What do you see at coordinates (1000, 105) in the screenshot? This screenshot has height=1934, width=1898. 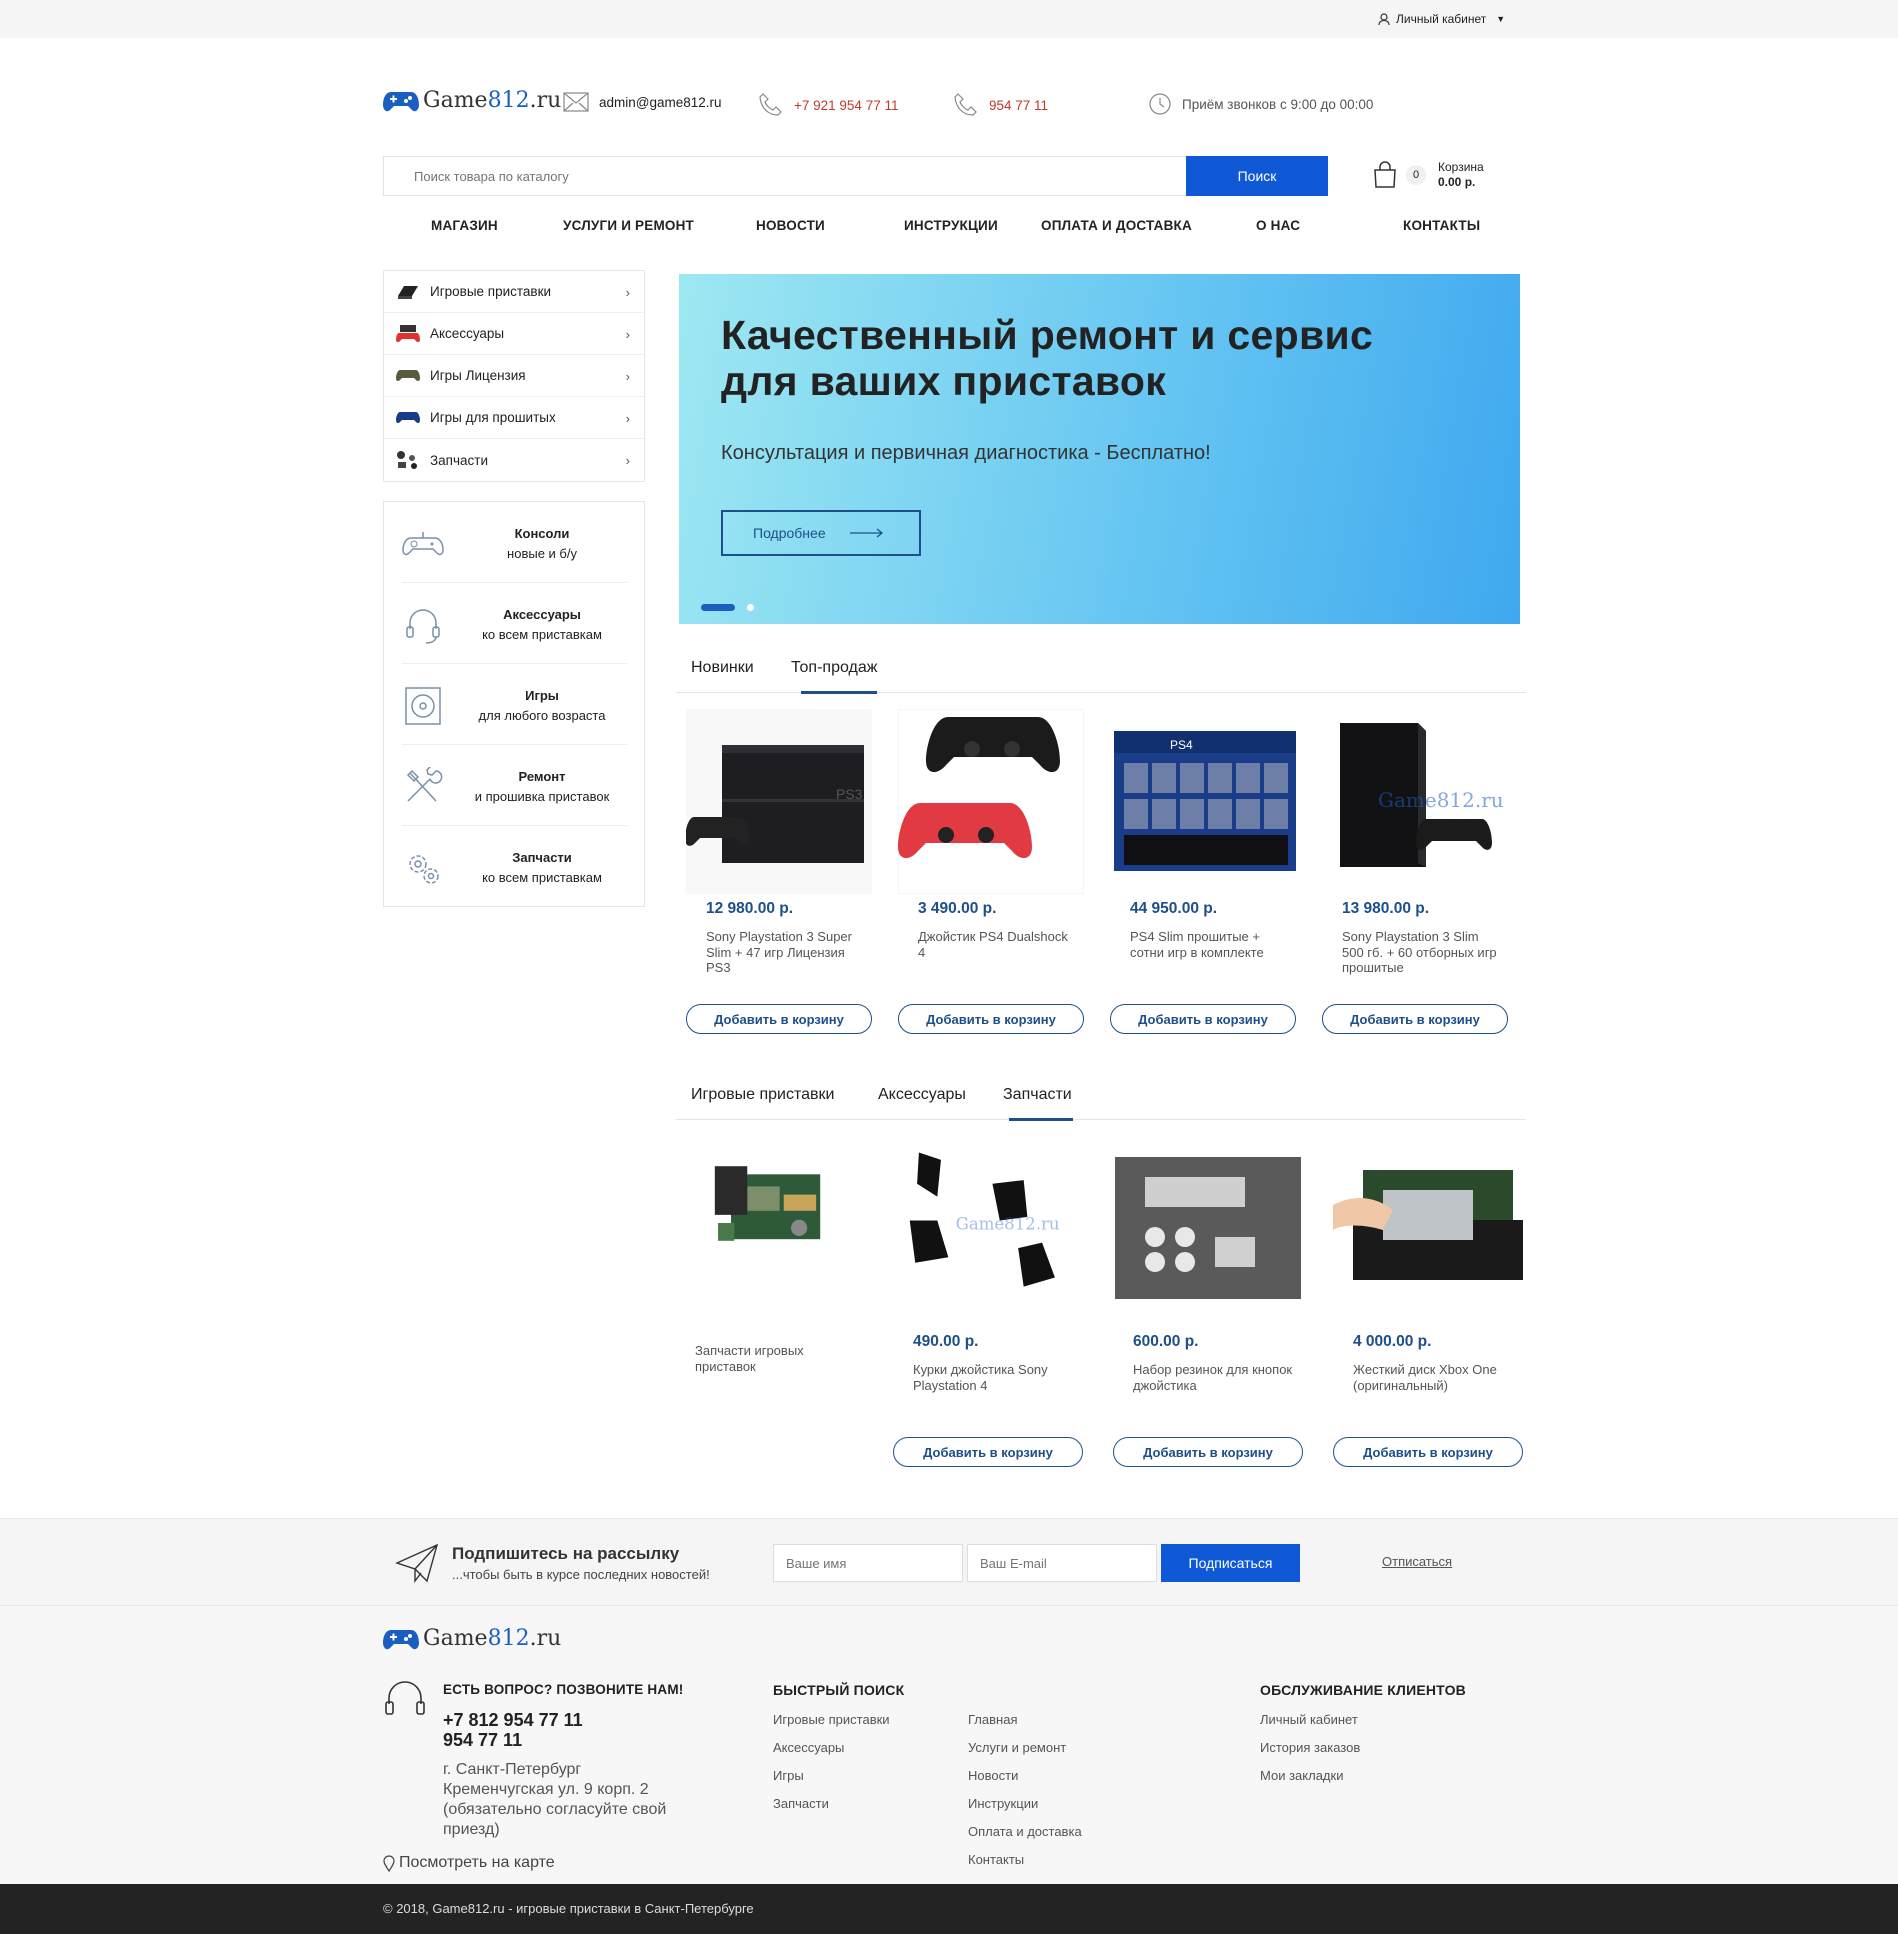 I see `header-phone2: 954 77 11` at bounding box center [1000, 105].